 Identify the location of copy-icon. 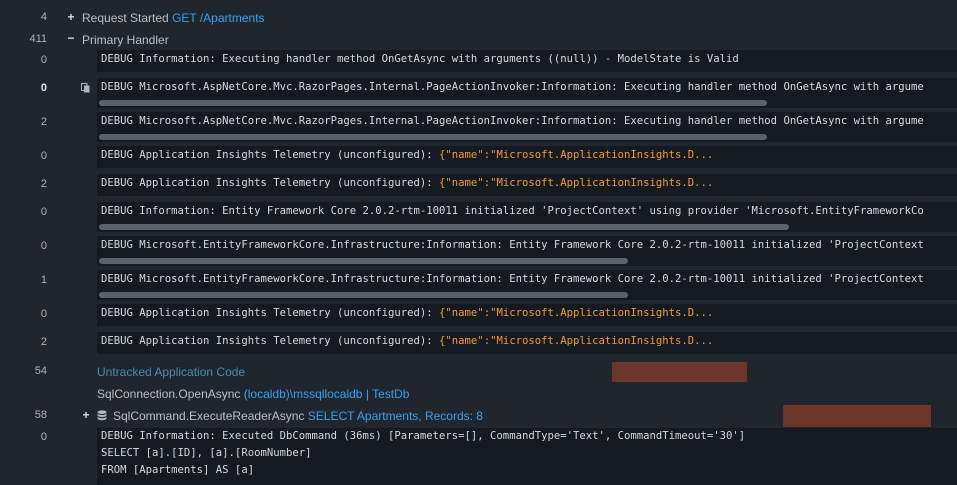
(85, 88).